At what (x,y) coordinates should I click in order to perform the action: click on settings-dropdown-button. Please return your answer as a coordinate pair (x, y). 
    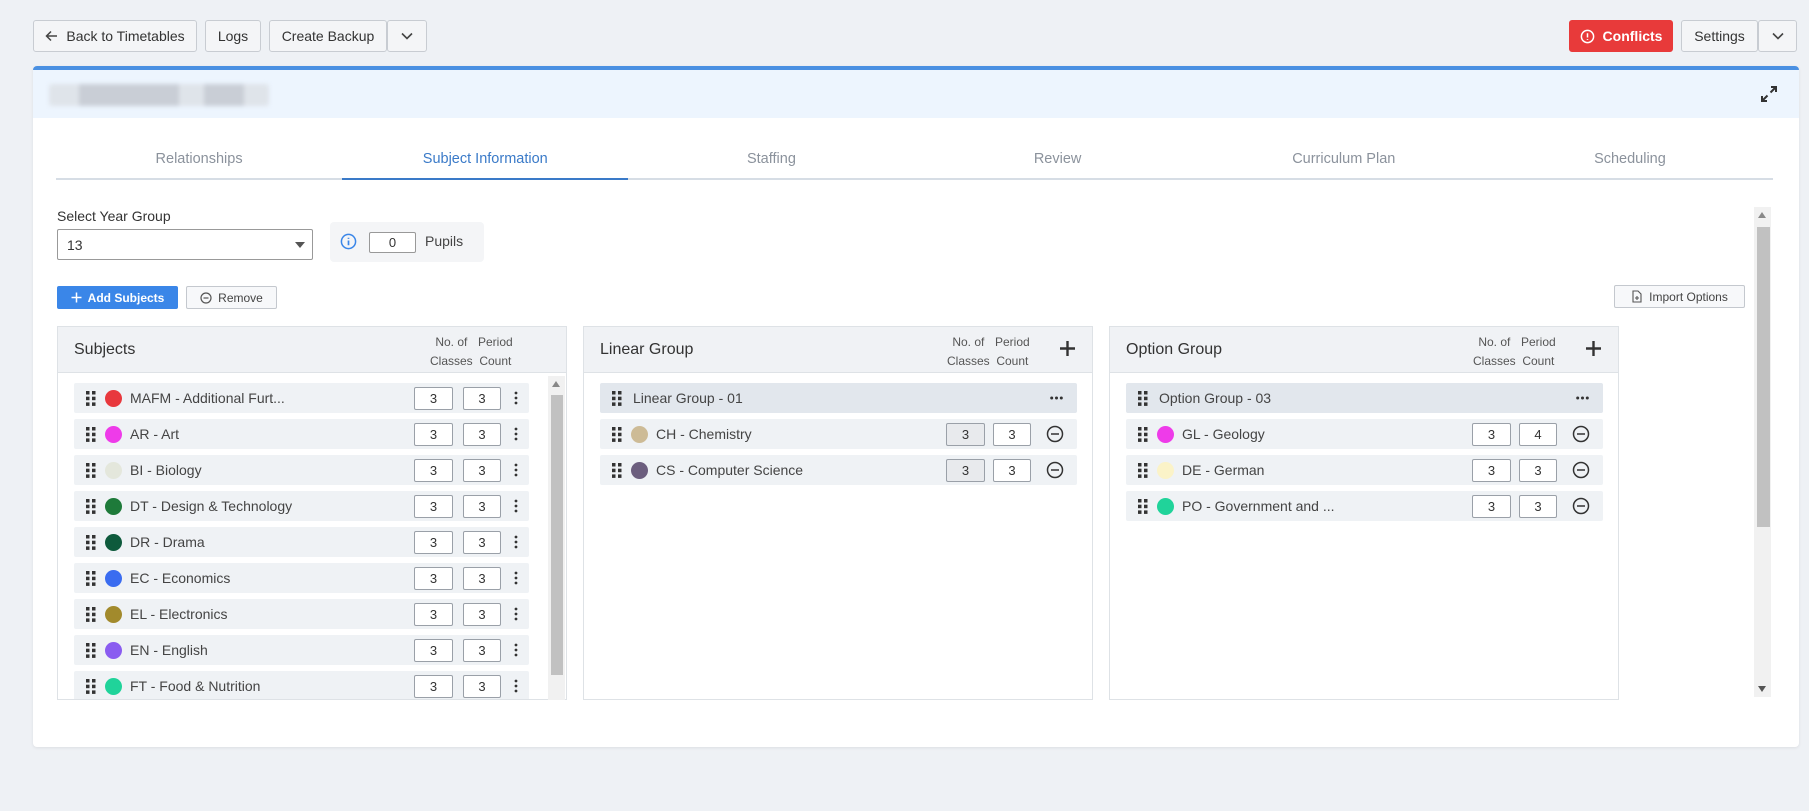
    Looking at the image, I should click on (1777, 36).